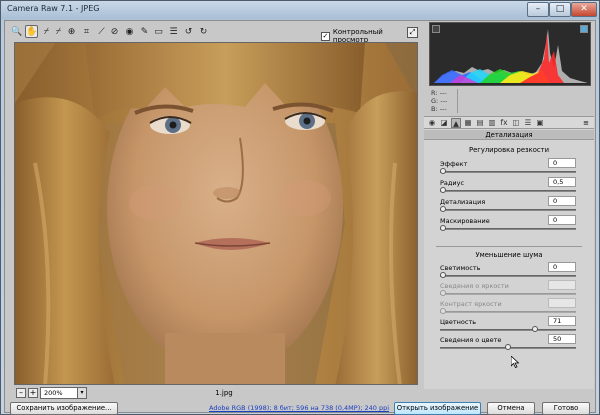 This screenshot has height=415, width=600. Describe the element at coordinates (474, 286) in the screenshot. I see `slider-label: Сведения о яркости` at that location.